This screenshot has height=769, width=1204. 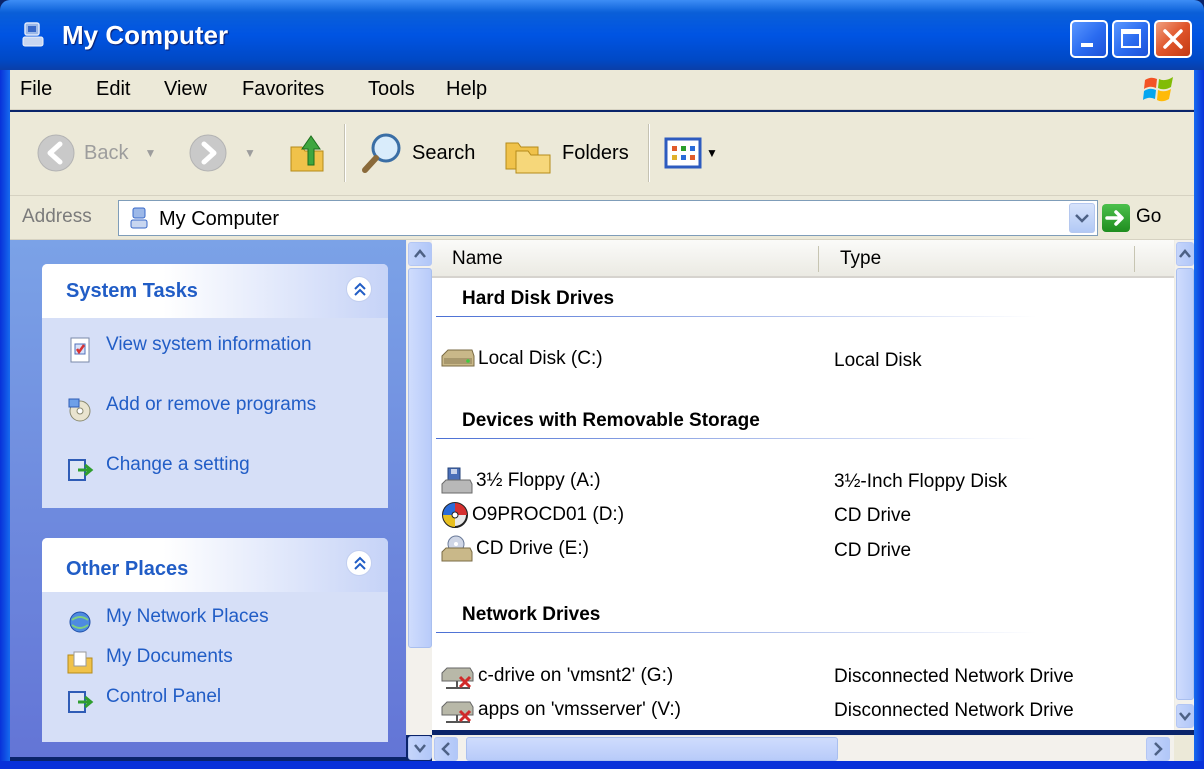 I want to click on window-title: My Computer, so click(x=145, y=35).